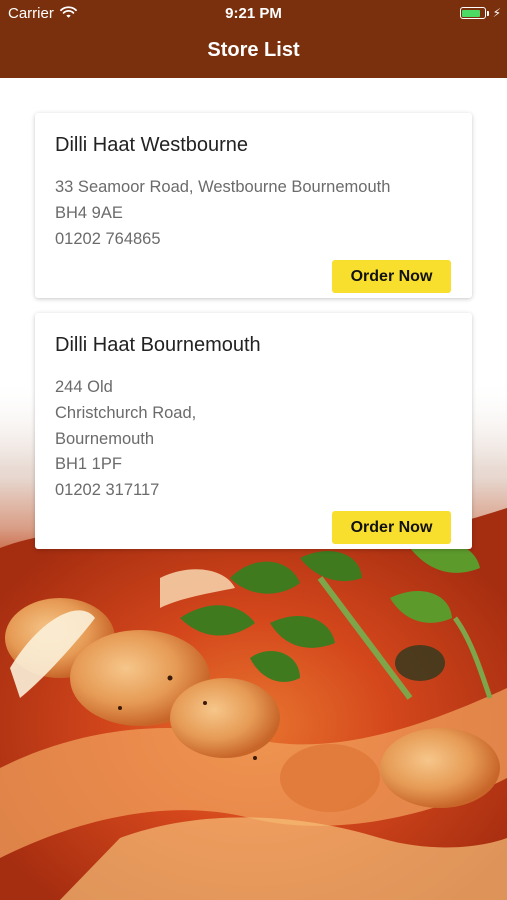 The height and width of the screenshot is (900, 507). I want to click on store-address-line: 244 Old, so click(84, 387).